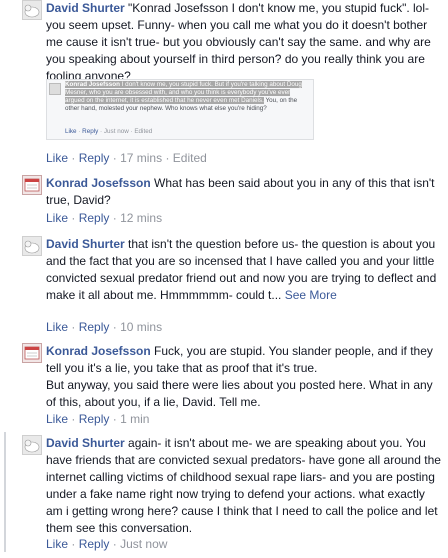  I want to click on quoted-edited: Edited, so click(143, 131).